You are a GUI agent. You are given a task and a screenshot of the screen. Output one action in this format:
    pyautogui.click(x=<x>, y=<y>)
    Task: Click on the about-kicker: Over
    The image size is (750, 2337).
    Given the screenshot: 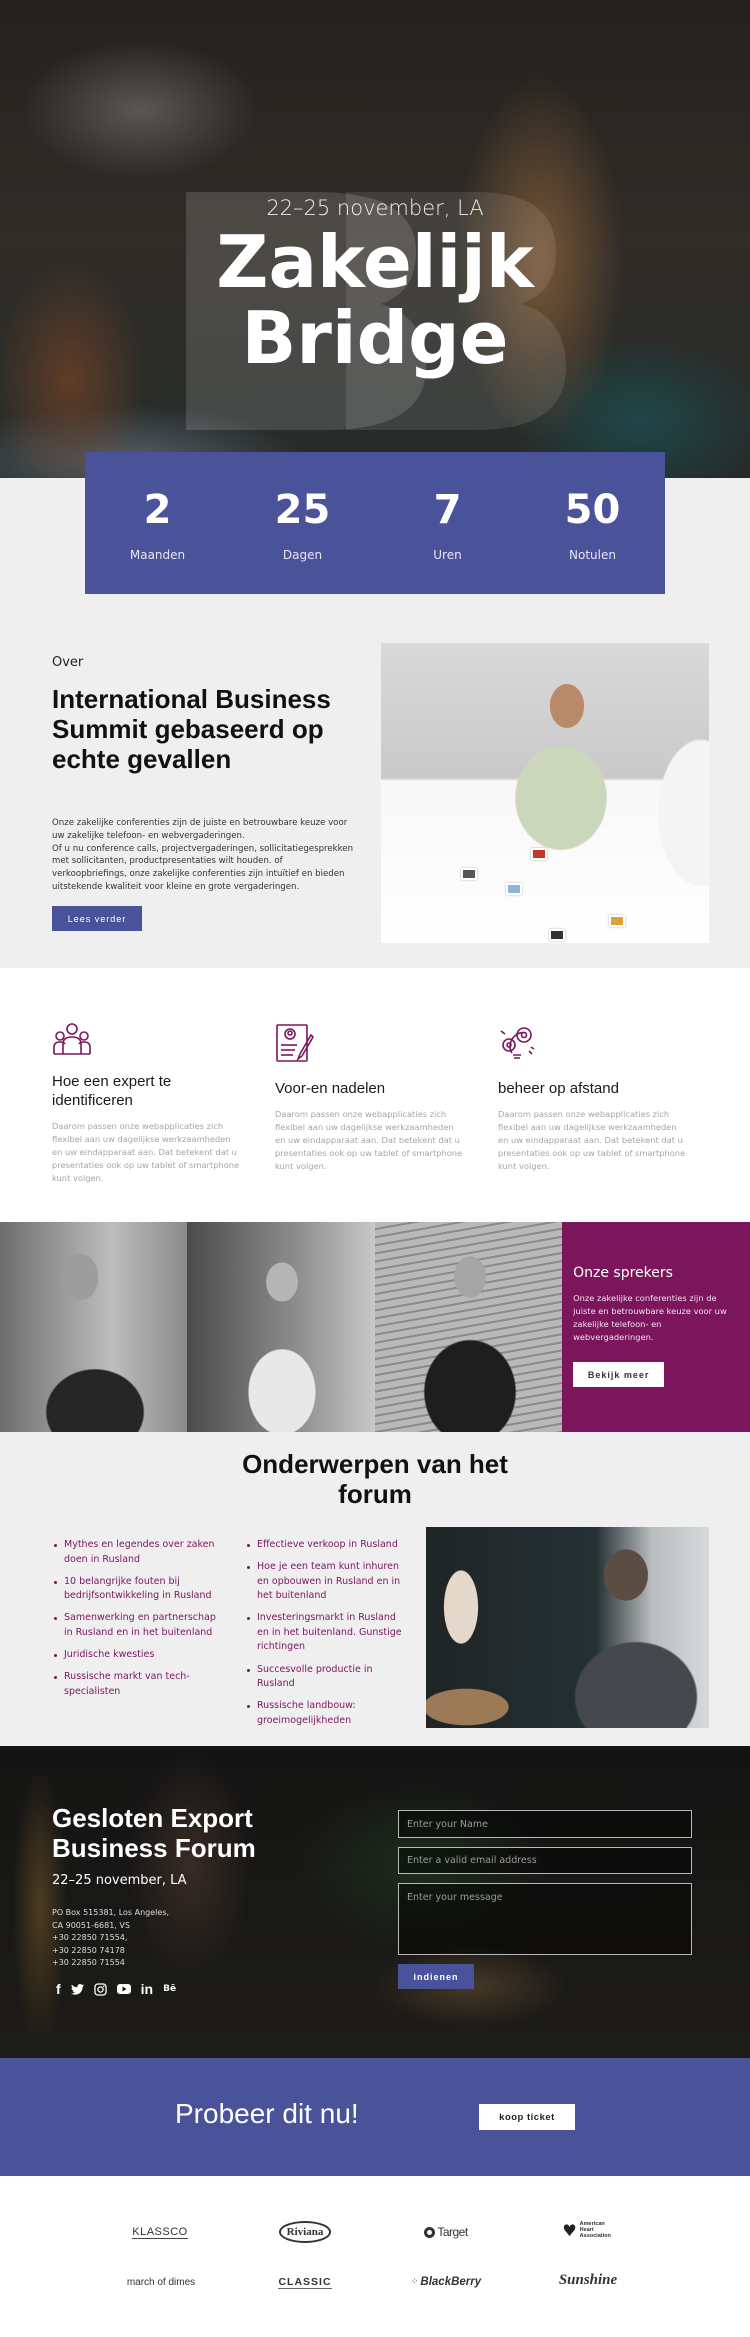 What is the action you would take?
    pyautogui.click(x=68, y=662)
    